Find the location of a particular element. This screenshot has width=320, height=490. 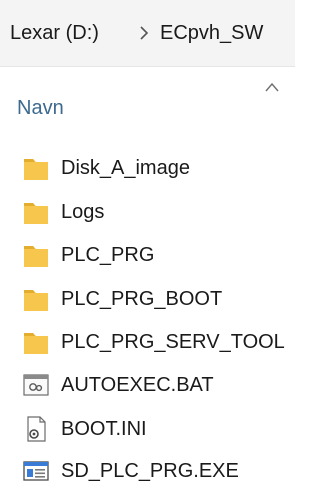

list-item-sd-plc-prg-exe: SD_PLC_PRG.EXE is located at coordinates (147, 471).